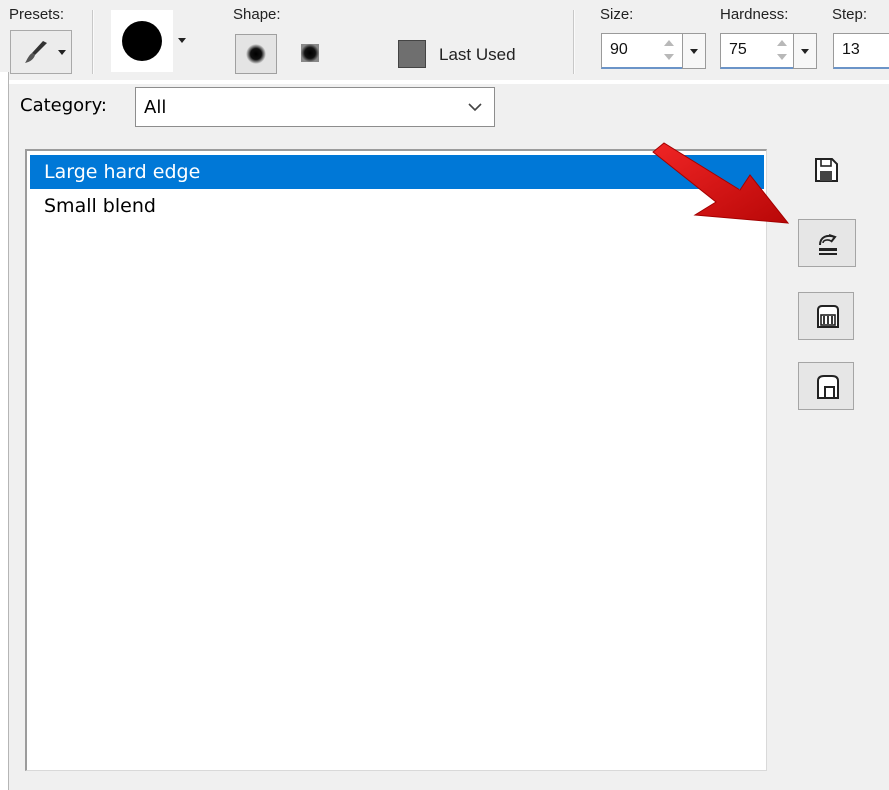  Describe the element at coordinates (757, 51) in the screenshot. I see `hardness-spinbox: 75` at that location.